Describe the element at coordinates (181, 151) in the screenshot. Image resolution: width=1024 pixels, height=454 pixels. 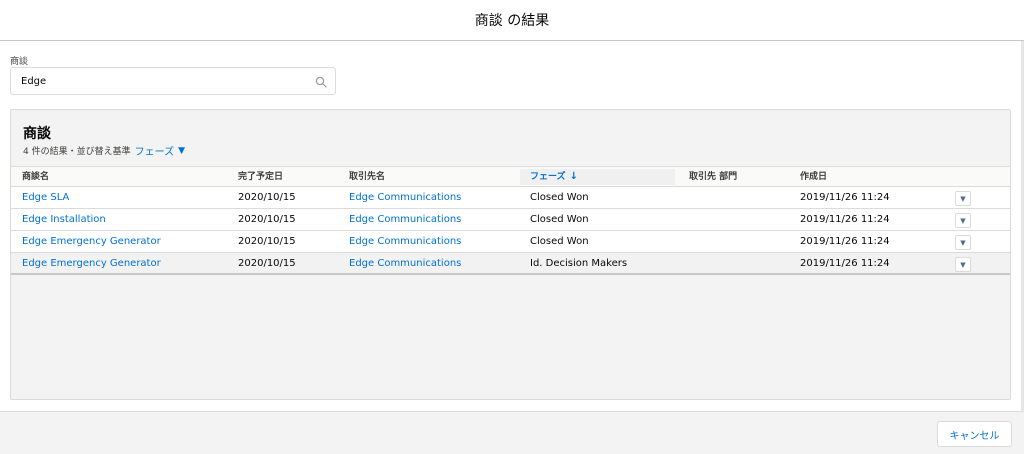
I see `chevron-down-icon: ▼` at that location.